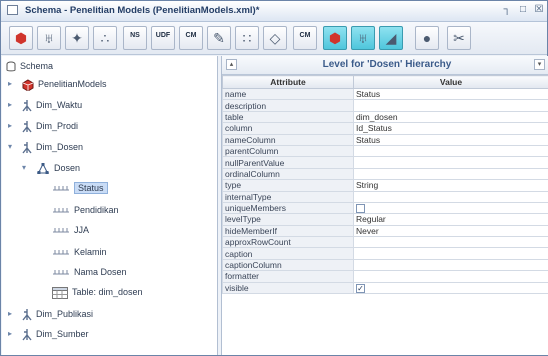 The height and width of the screenshot is (356, 548). What do you see at coordinates (539, 10) in the screenshot?
I see `close-icon: ☒` at bounding box center [539, 10].